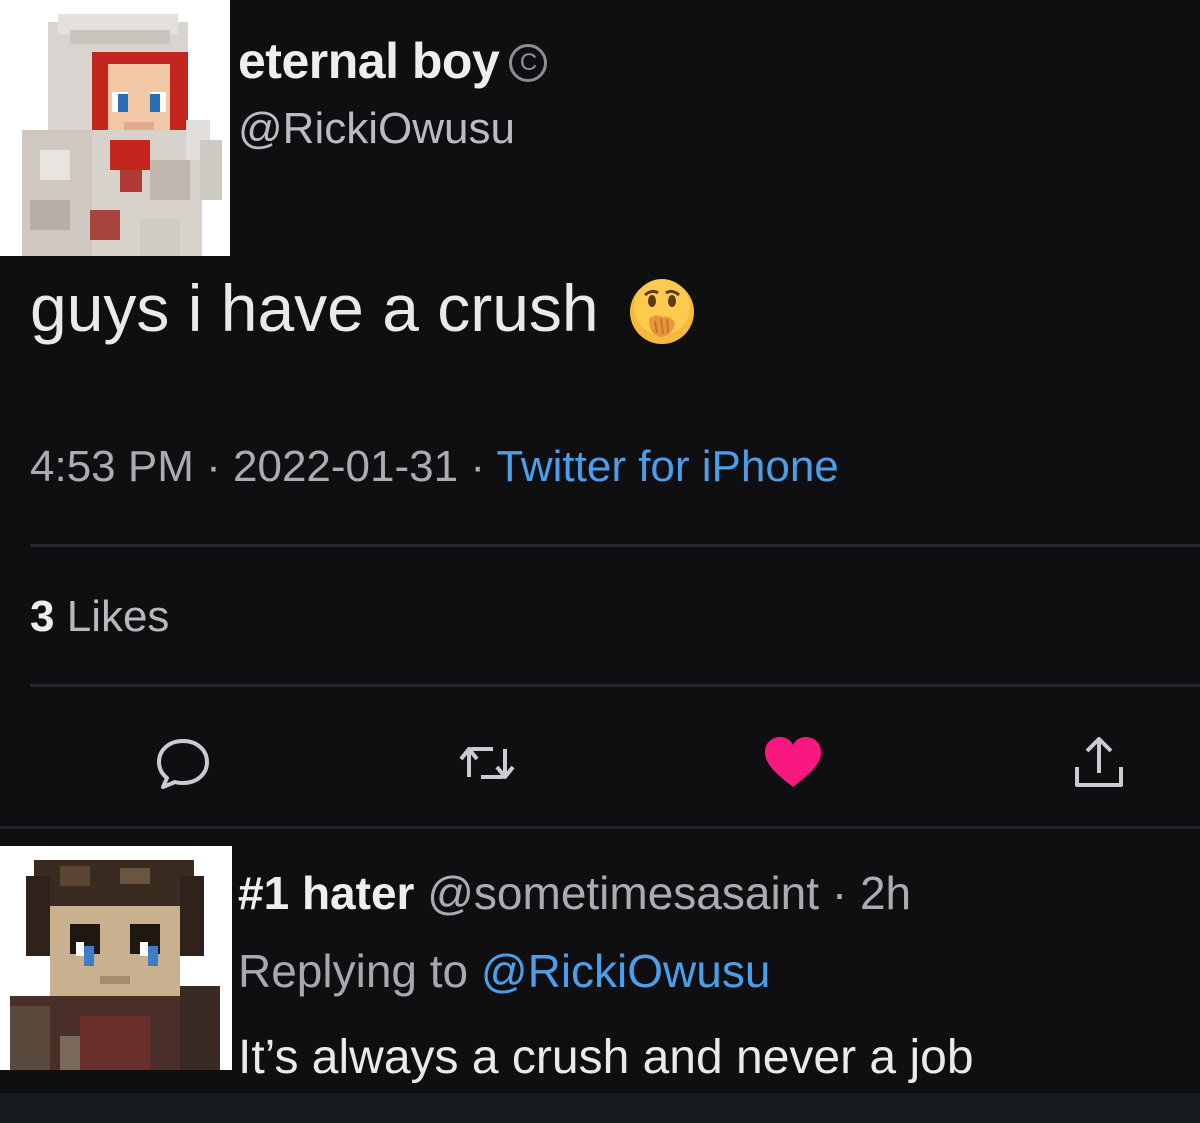 The image size is (1200, 1123). Describe the element at coordinates (345, 466) in the screenshot. I see `tweet-date: 2022-01-31` at that location.